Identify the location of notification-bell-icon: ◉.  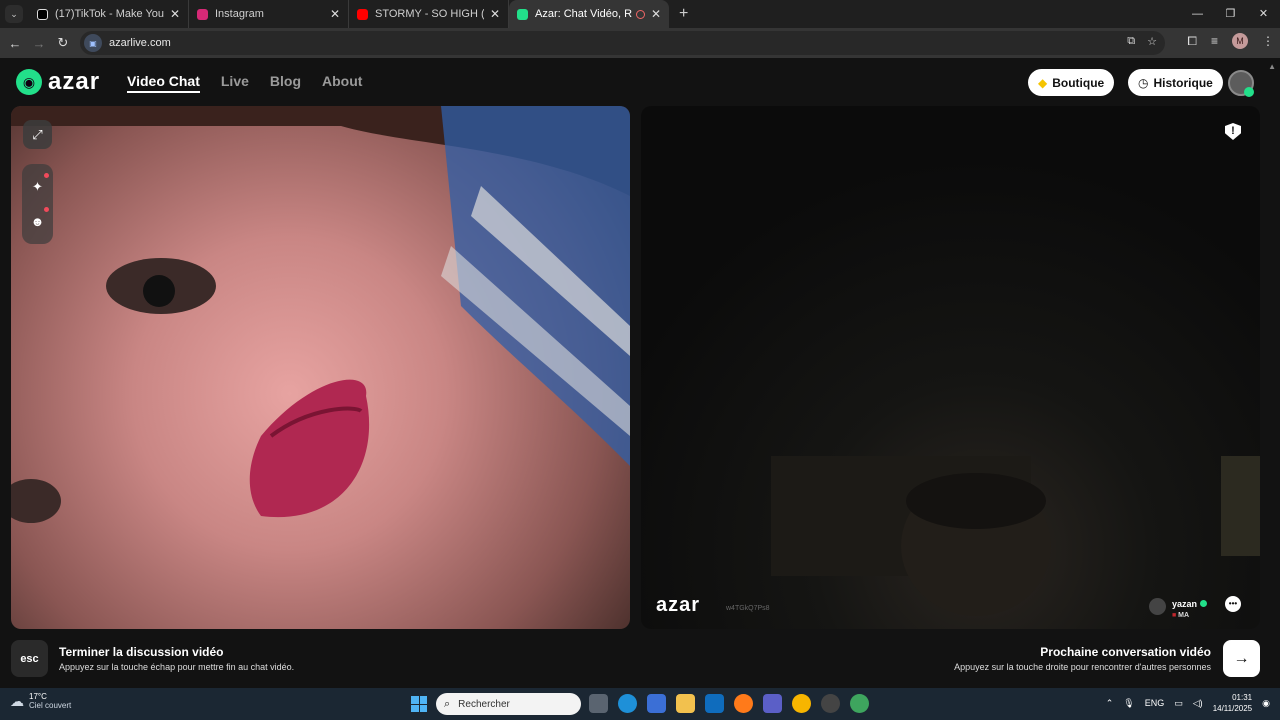
(1266, 703).